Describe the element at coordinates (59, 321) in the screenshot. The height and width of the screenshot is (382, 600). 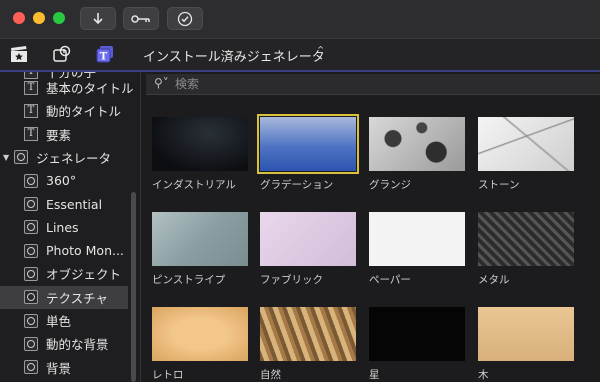
I see `sidebar-item-label: 単色` at that location.